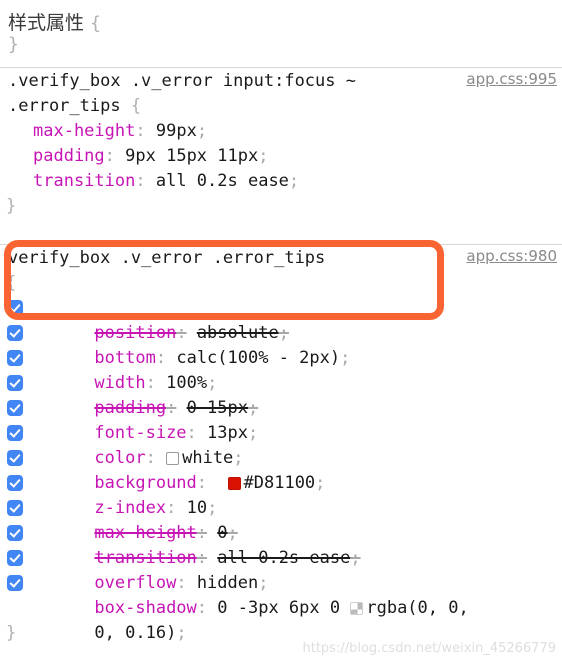 Image resolution: width=562 pixels, height=671 pixels. Describe the element at coordinates (11, 206) in the screenshot. I see `rule-close-brace: }` at that location.